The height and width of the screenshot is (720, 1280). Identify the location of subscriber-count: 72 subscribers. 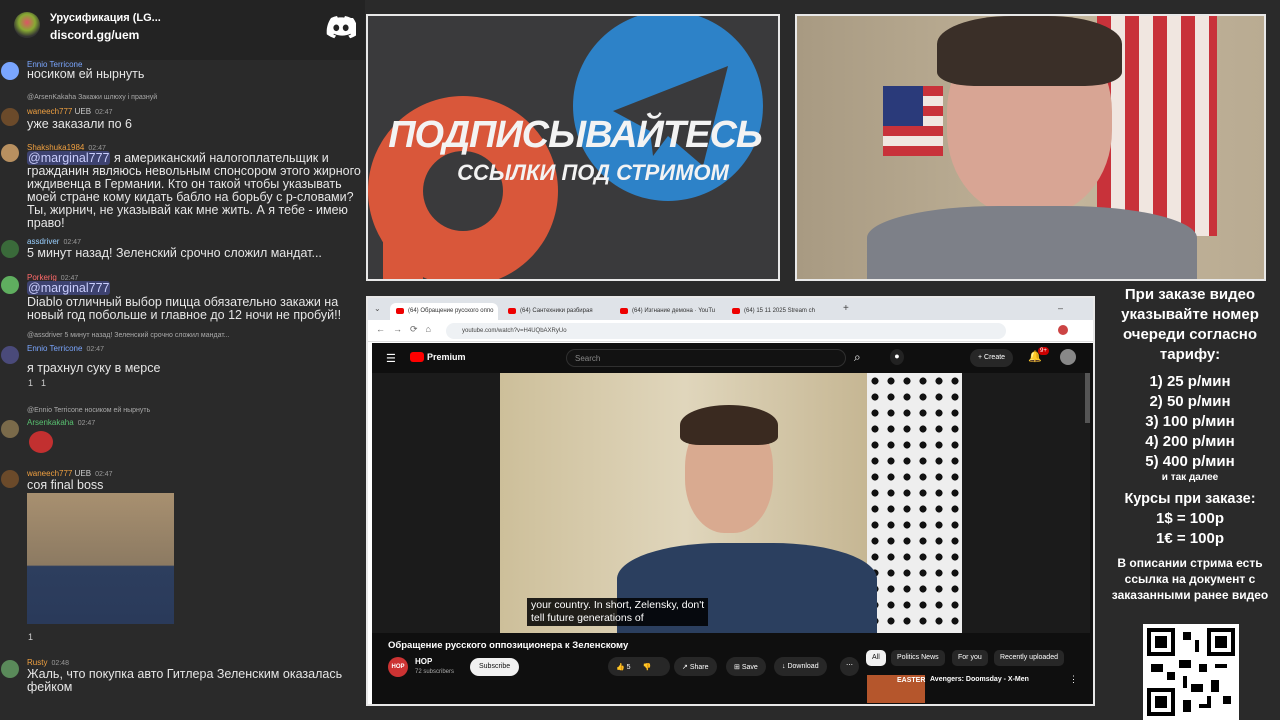
(435, 672).